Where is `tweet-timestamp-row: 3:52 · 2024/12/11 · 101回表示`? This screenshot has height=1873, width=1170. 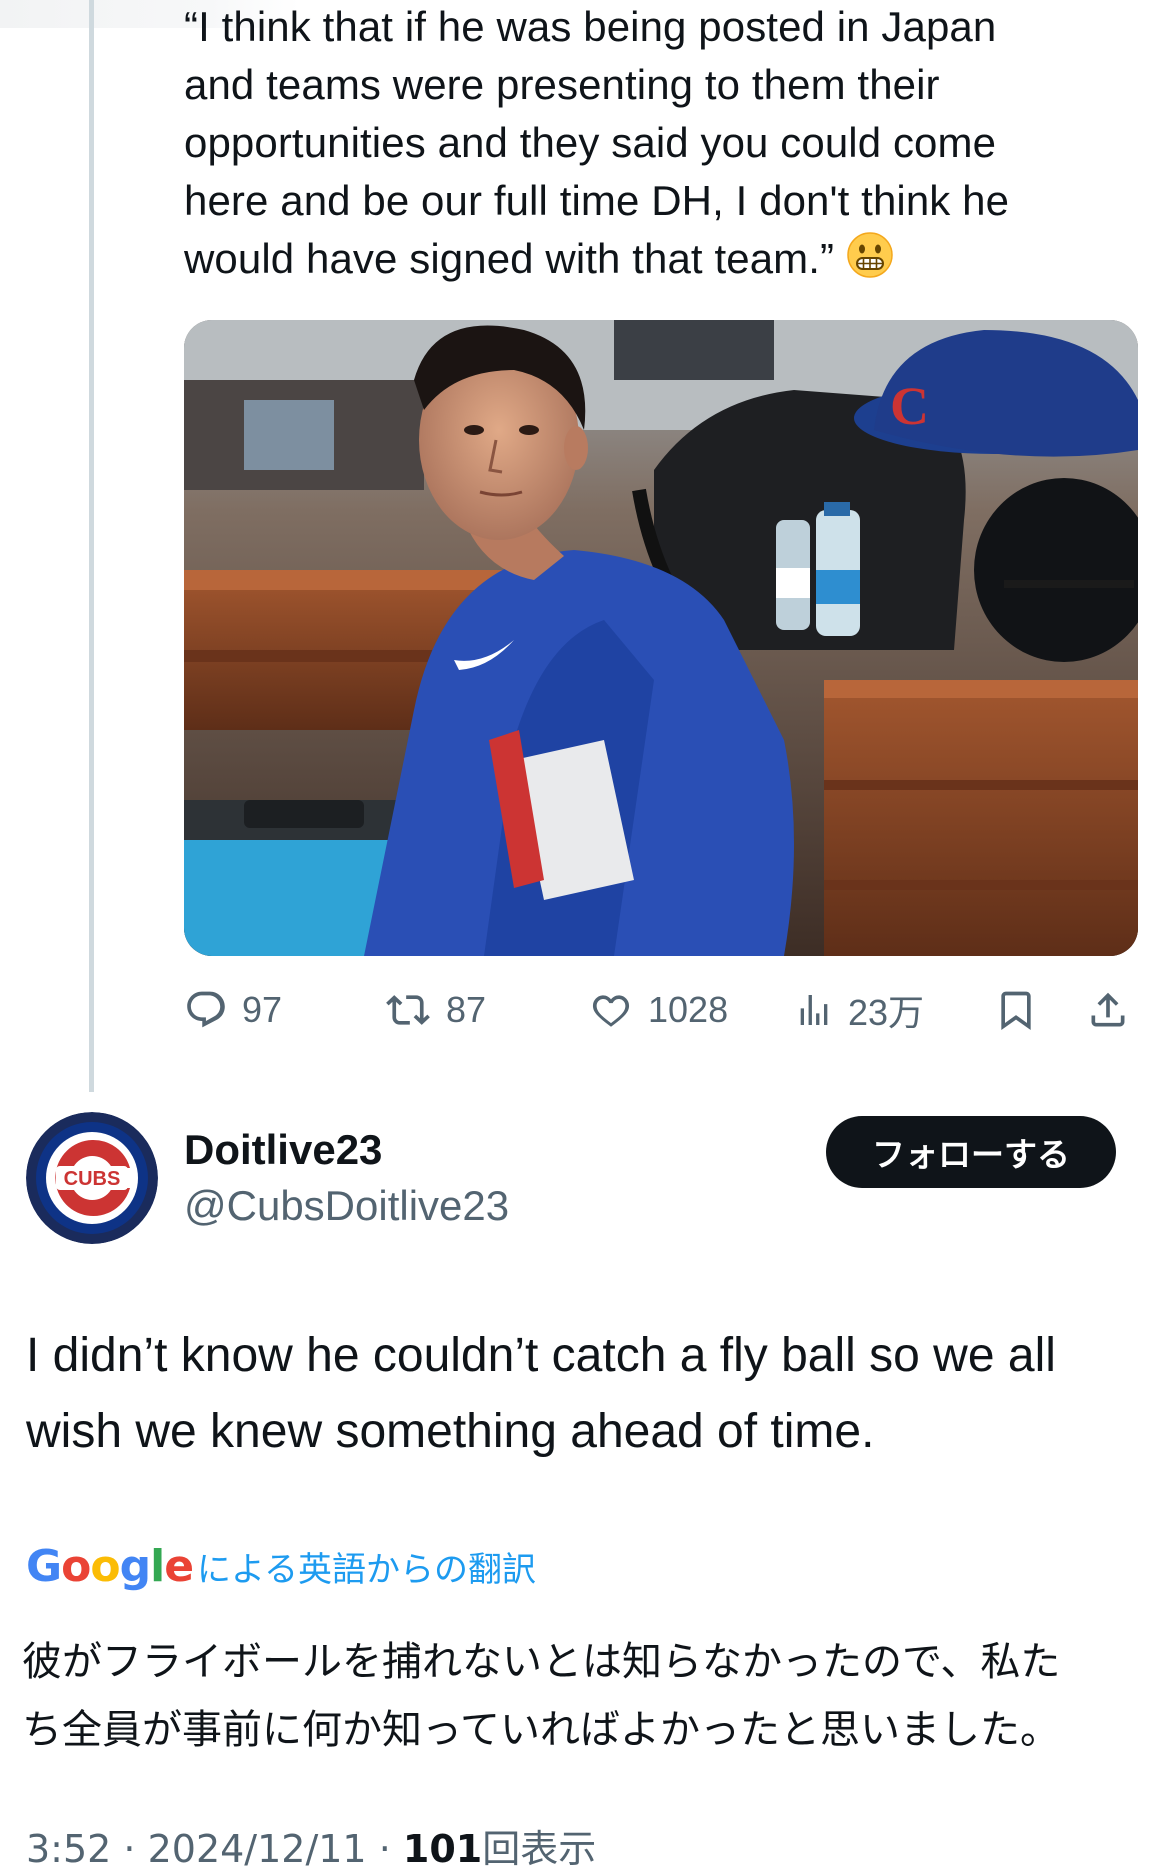 tweet-timestamp-row: 3:52 · 2024/12/11 · 101回表示 is located at coordinates (311, 1845).